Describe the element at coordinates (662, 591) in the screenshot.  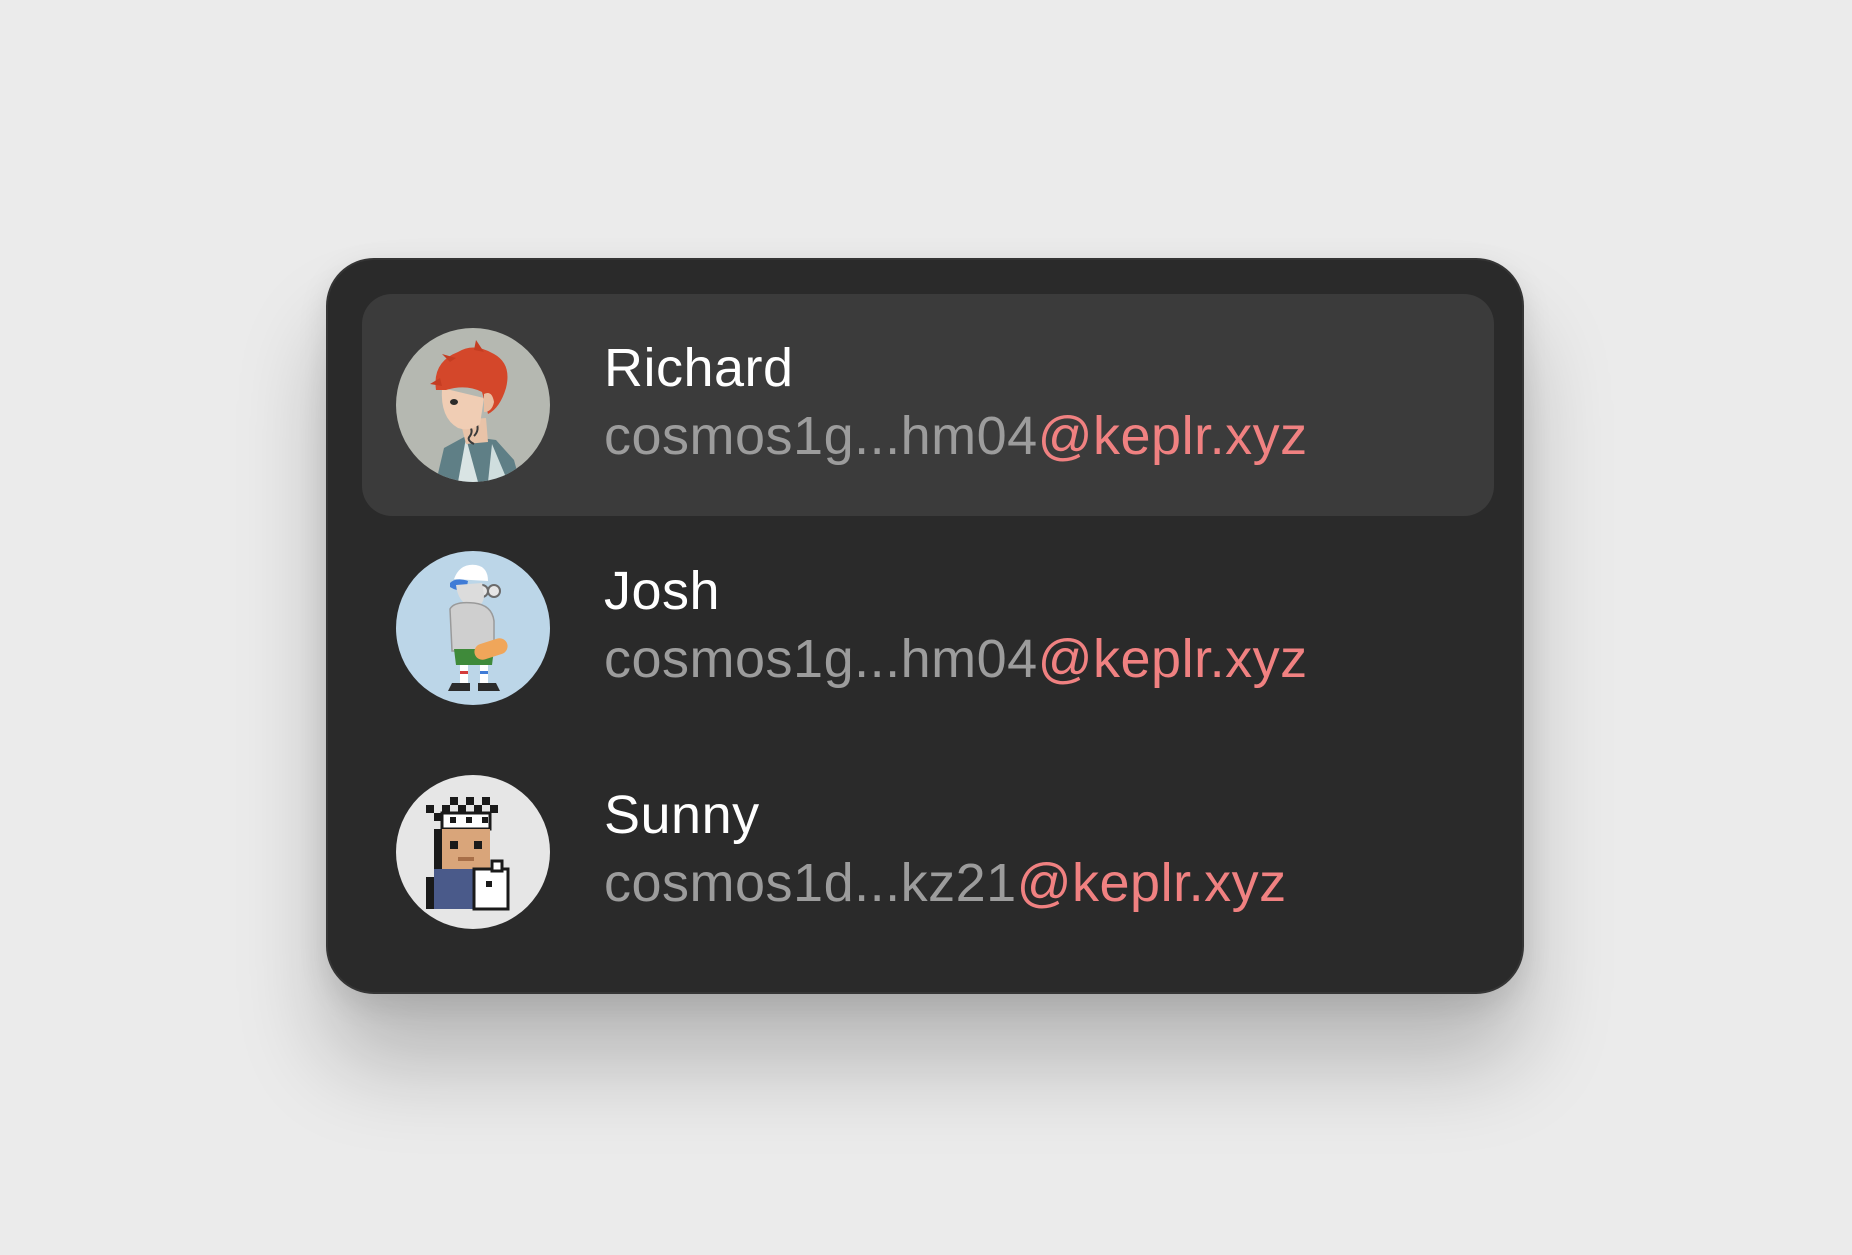
I see `account-name: Josh` at that location.